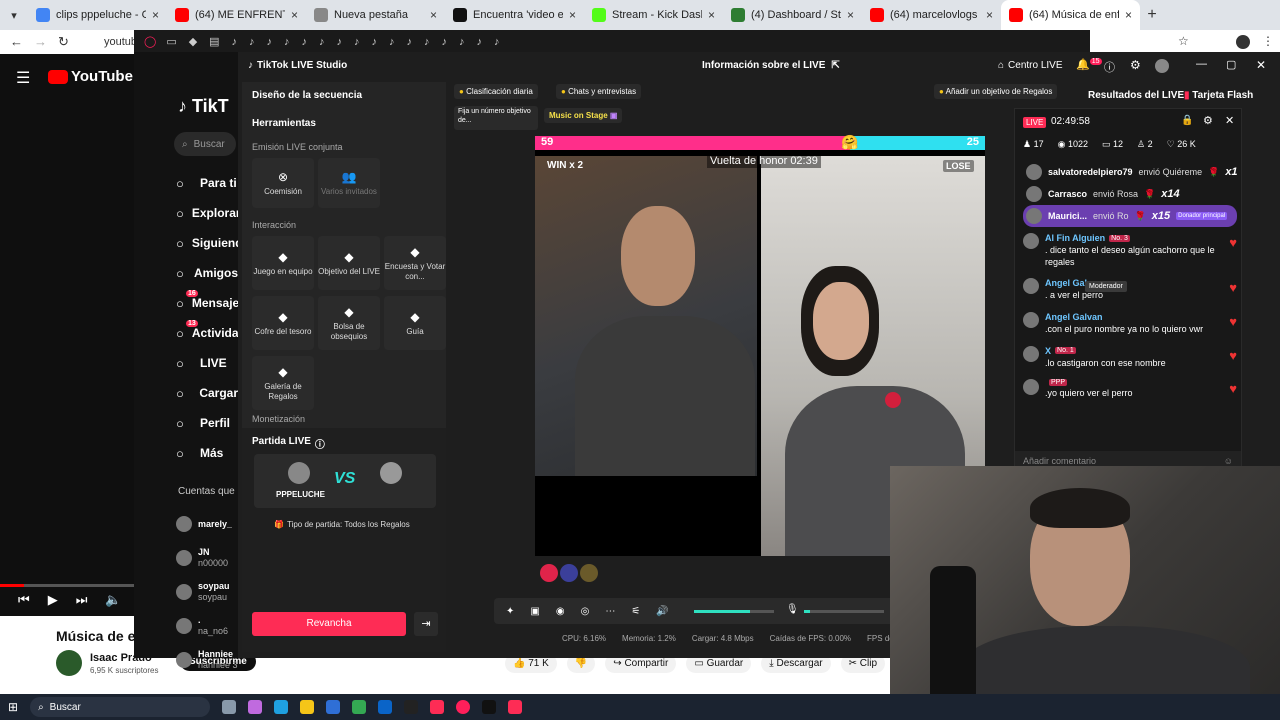 The image size is (1280, 720). Describe the element at coordinates (1070, 15) in the screenshot. I see `browser-tab: (64) Música de enfrentam ×` at that location.